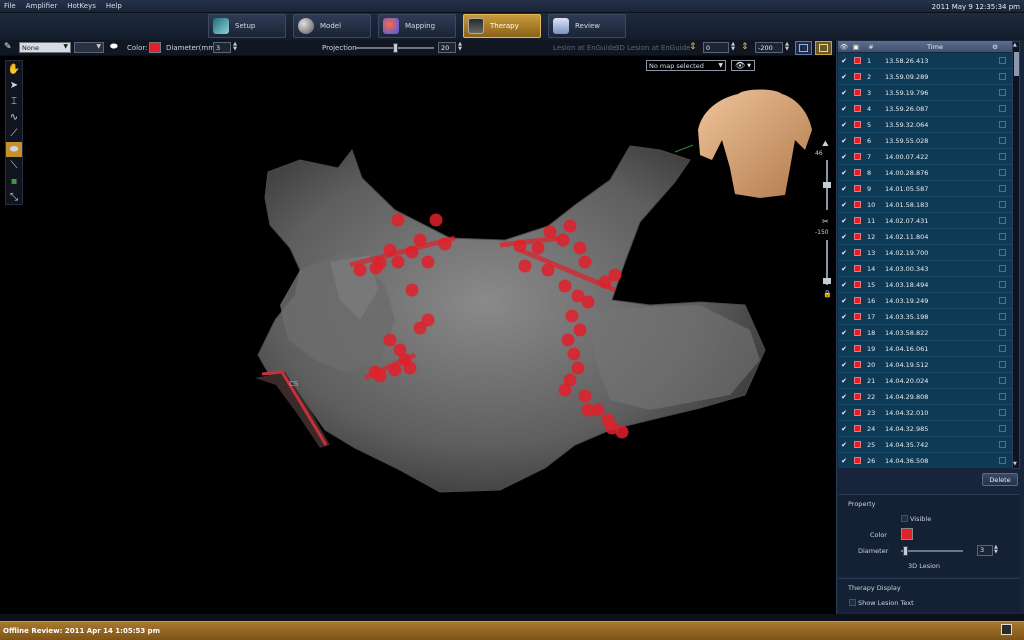  What do you see at coordinates (460, 47) in the screenshot?
I see `projection-spinner: ▲ ▼` at bounding box center [460, 47].